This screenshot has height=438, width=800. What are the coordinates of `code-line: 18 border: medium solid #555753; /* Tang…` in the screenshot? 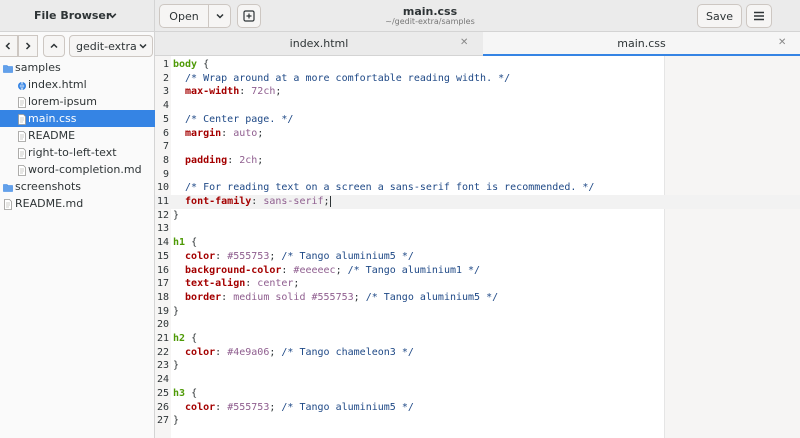 It's located at (409, 298).